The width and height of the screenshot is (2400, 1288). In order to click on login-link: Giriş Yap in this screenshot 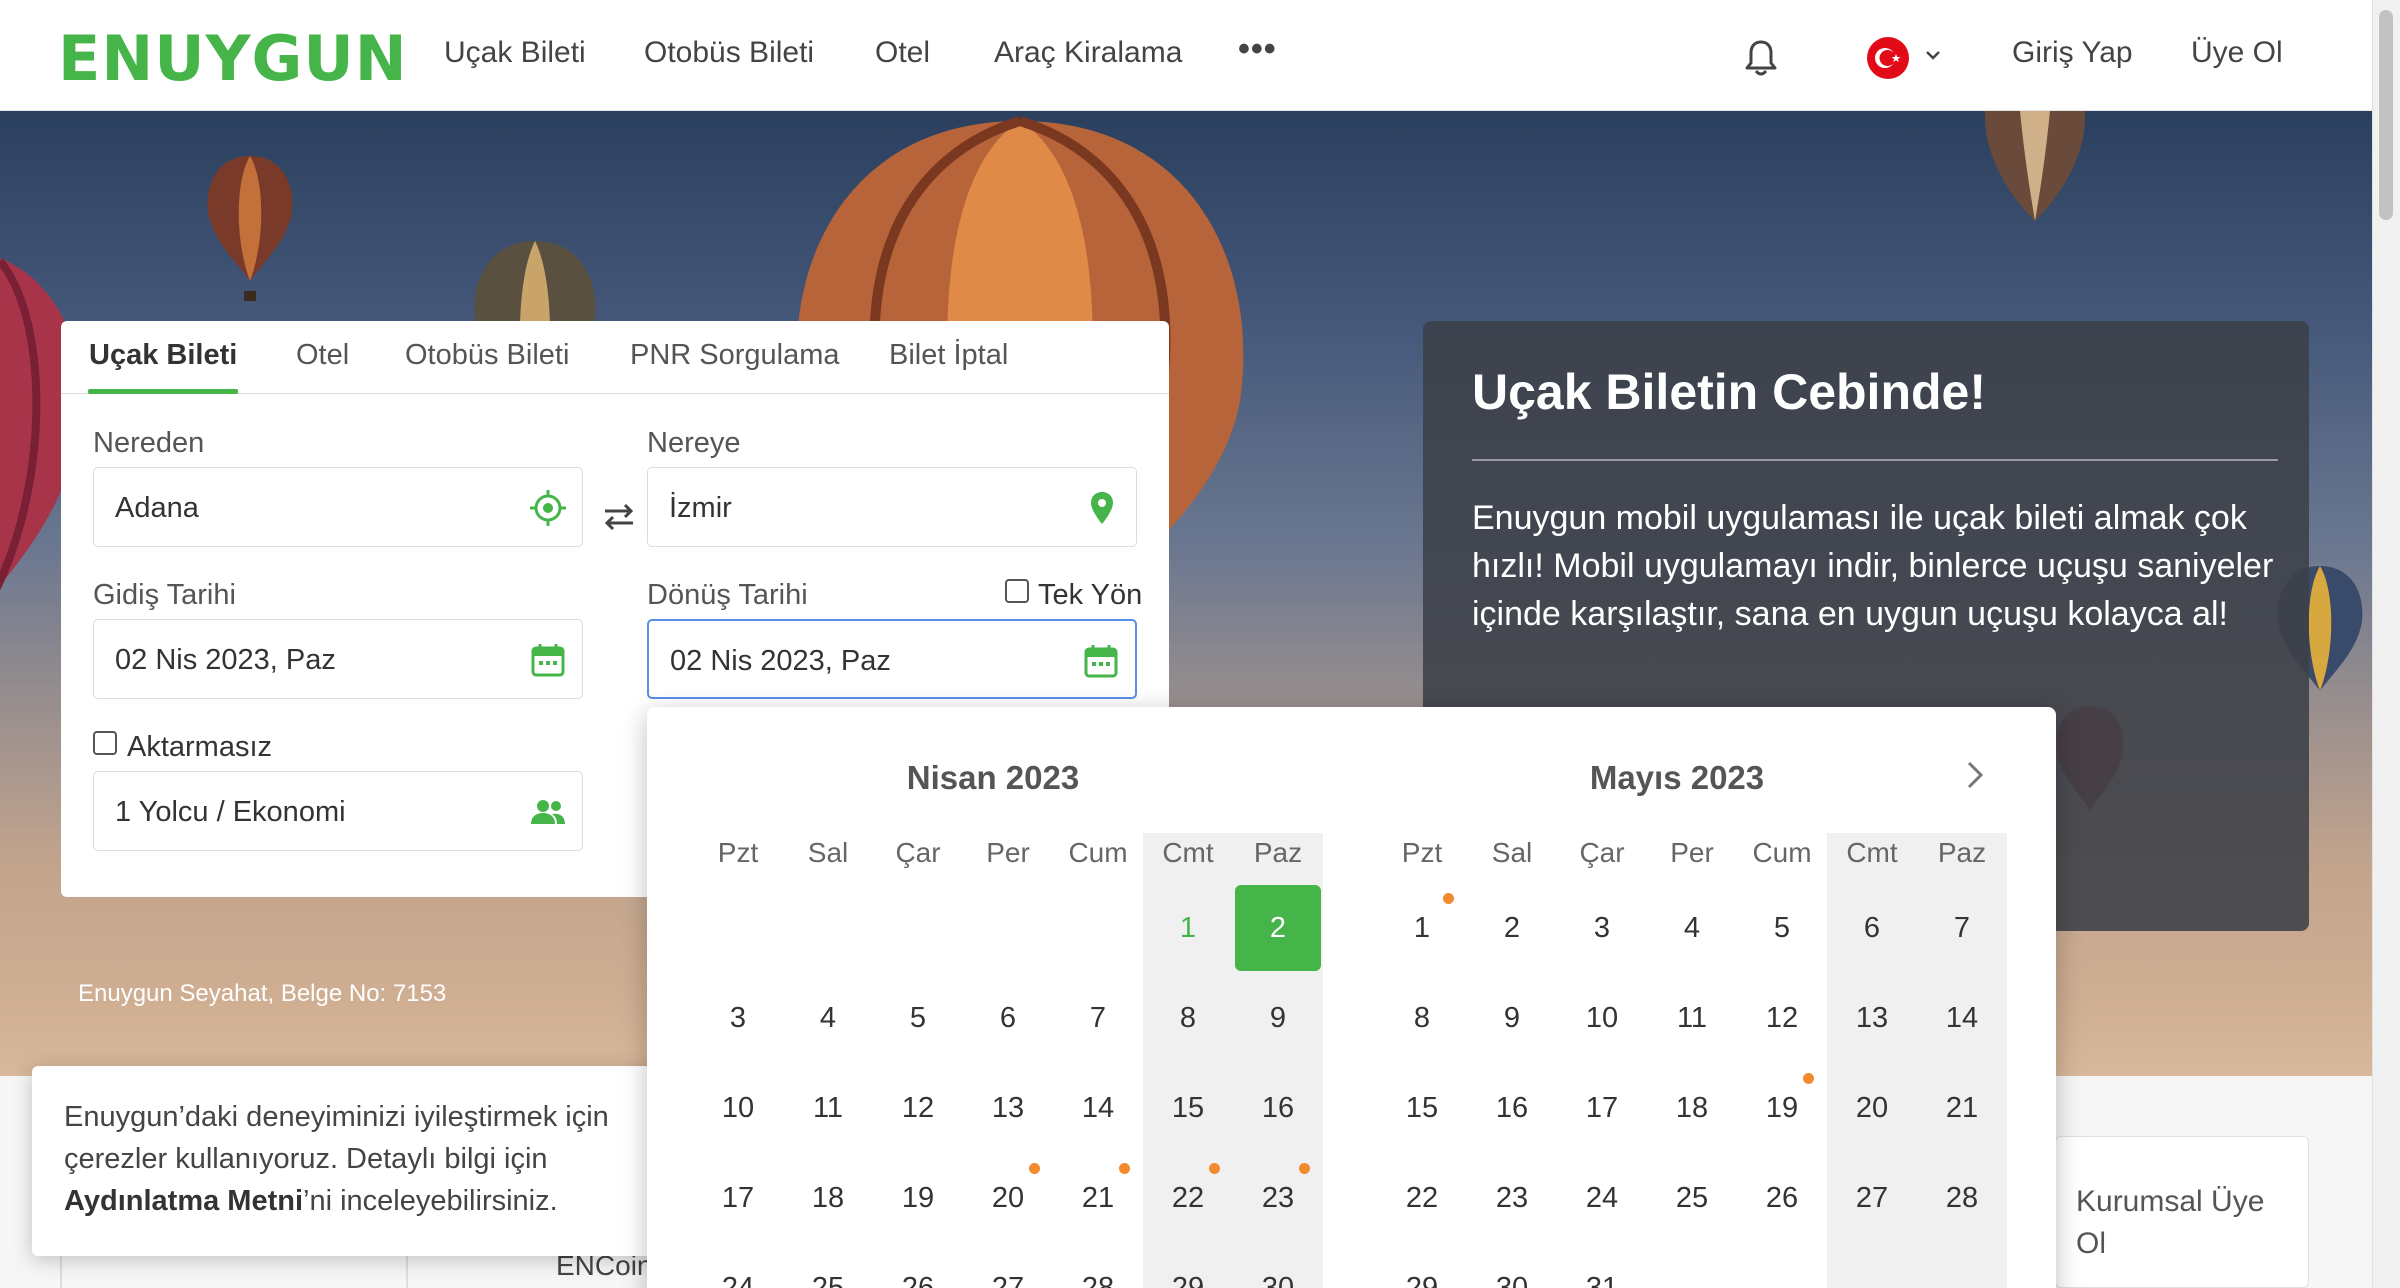, I will do `click(2072, 53)`.